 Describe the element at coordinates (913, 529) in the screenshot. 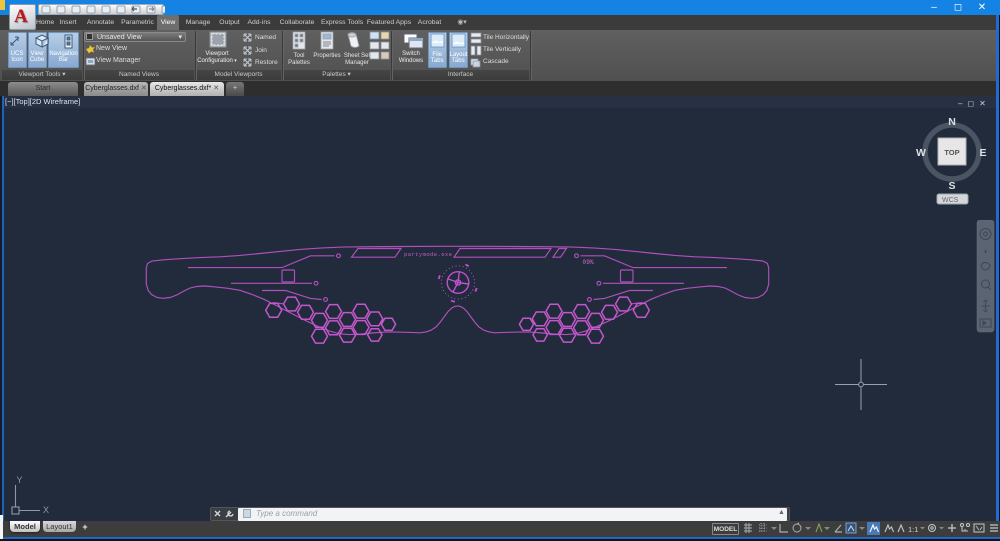

I see `svg-text: 1:1` at that location.